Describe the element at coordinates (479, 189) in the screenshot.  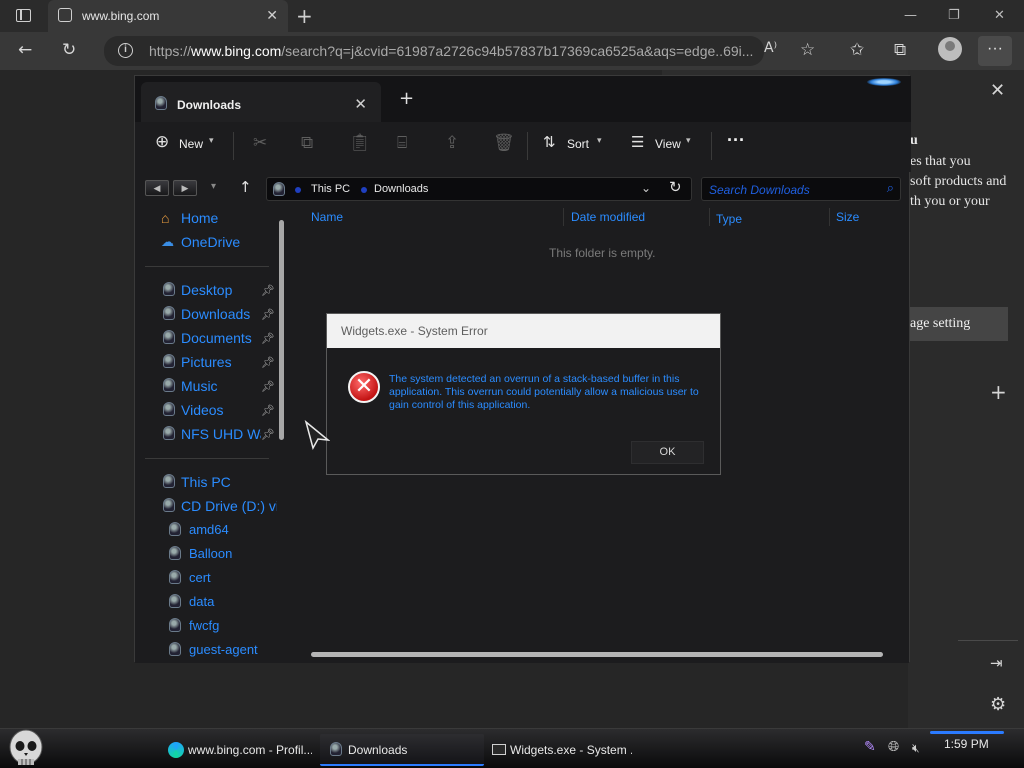
I see `breadcrumb: This PC Downloads ⌄` at that location.